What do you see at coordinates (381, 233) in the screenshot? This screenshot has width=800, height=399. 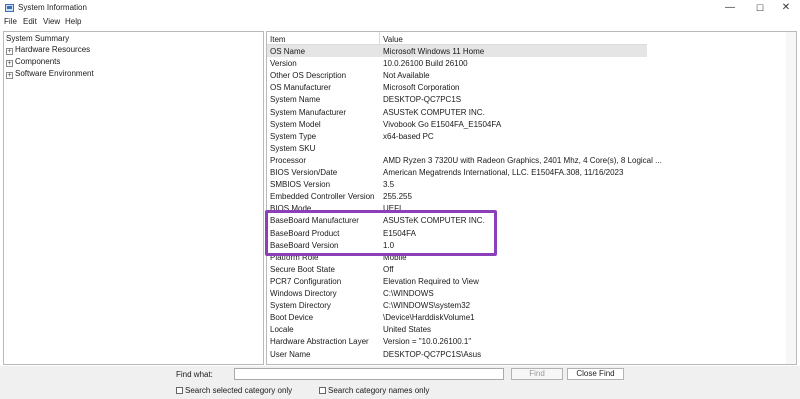 I see `baseboard-highlight` at bounding box center [381, 233].